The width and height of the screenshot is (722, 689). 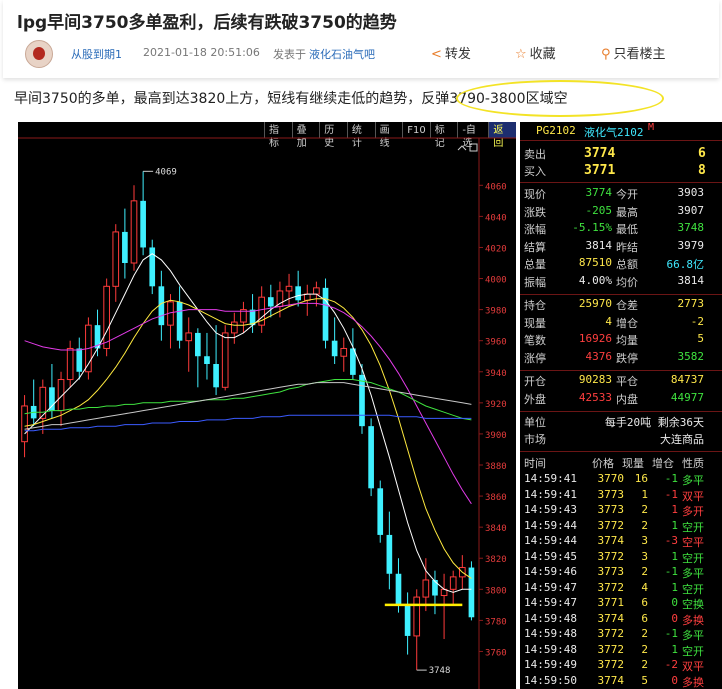 I want to click on stat-row: 涨跌 -205 最高 3907, so click(x=621, y=212).